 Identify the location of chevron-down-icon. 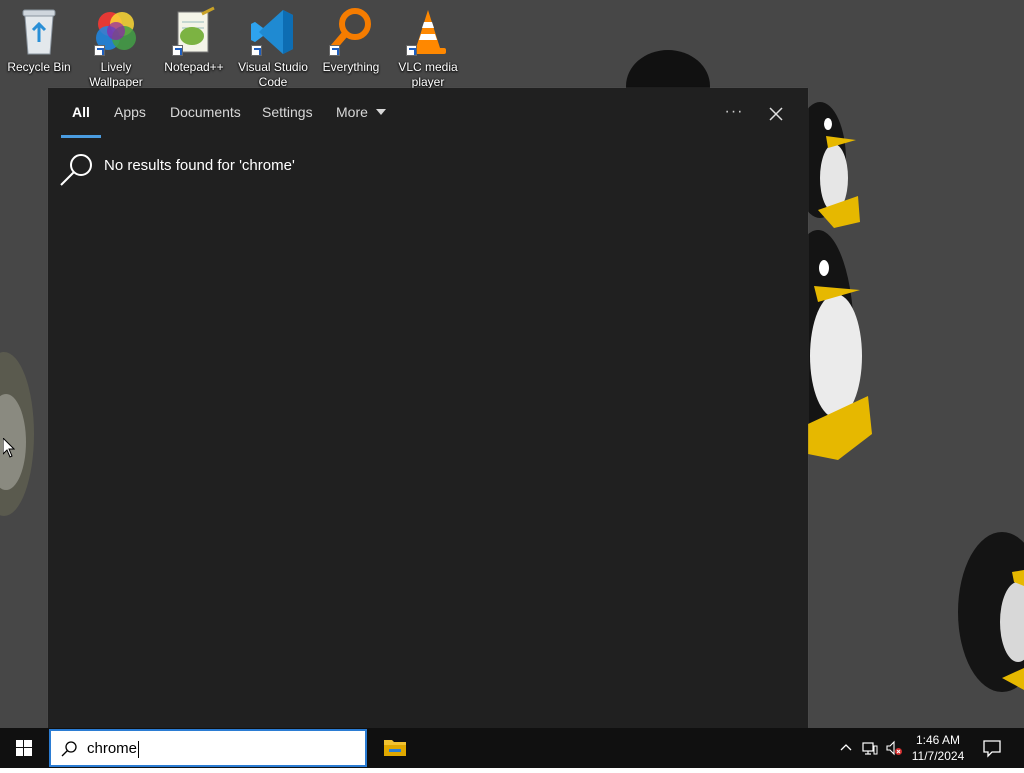
(380, 112).